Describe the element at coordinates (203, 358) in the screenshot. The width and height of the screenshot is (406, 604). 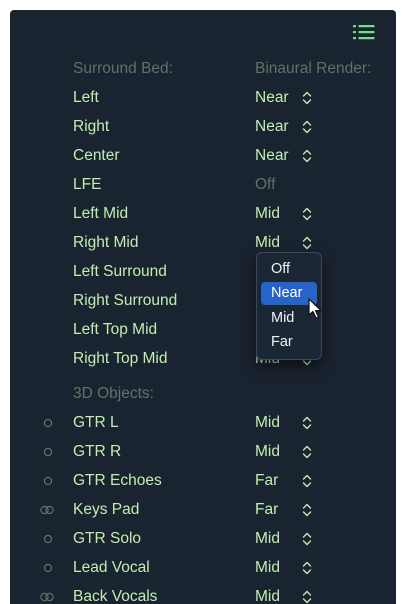
I see `channel-row-right-top-mid: Right Top MidMid` at that location.